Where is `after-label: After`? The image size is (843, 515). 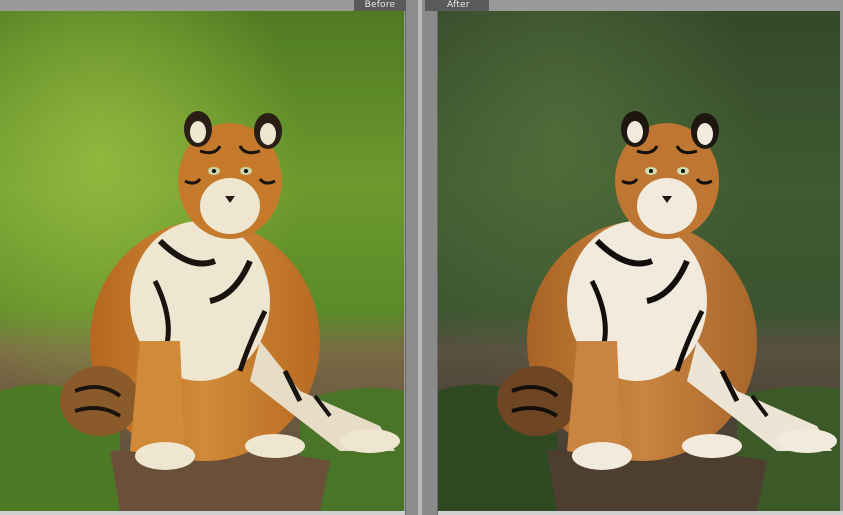
after-label: After is located at coordinates (457, 5).